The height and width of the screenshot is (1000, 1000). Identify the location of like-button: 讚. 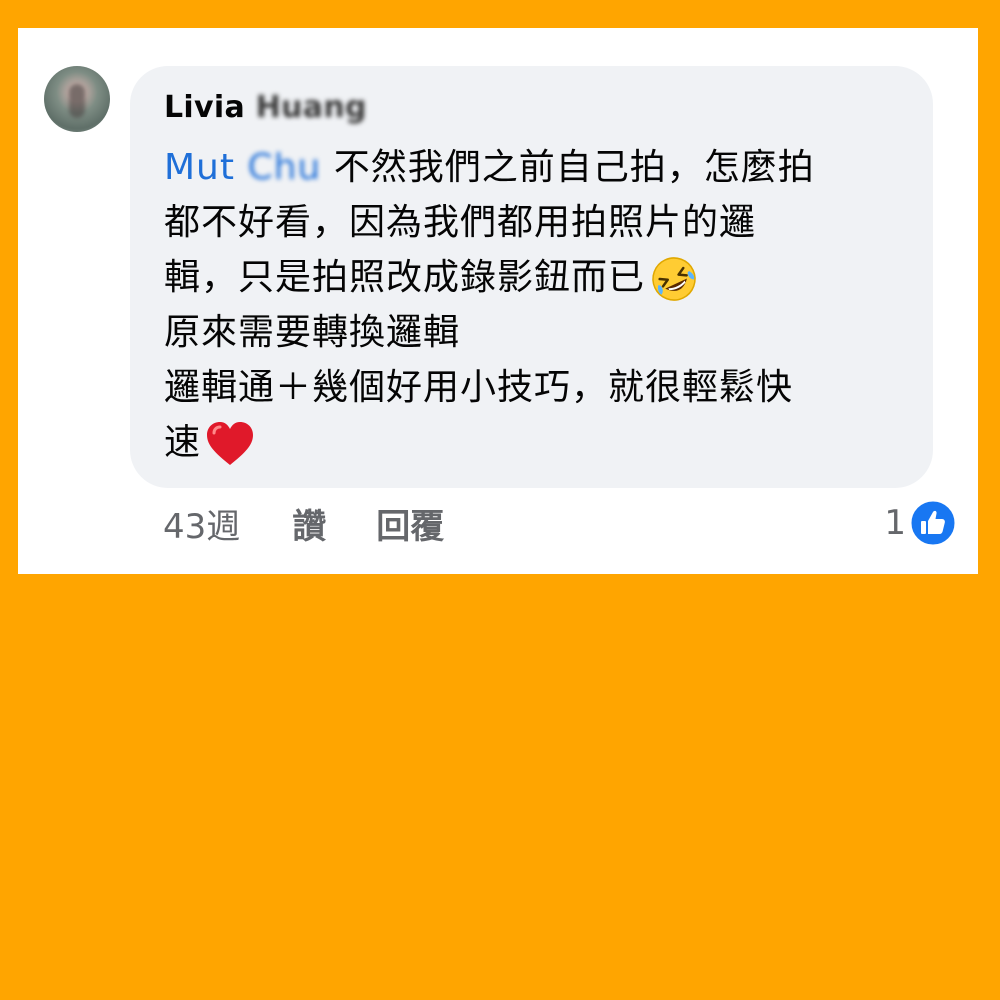
(309, 523).